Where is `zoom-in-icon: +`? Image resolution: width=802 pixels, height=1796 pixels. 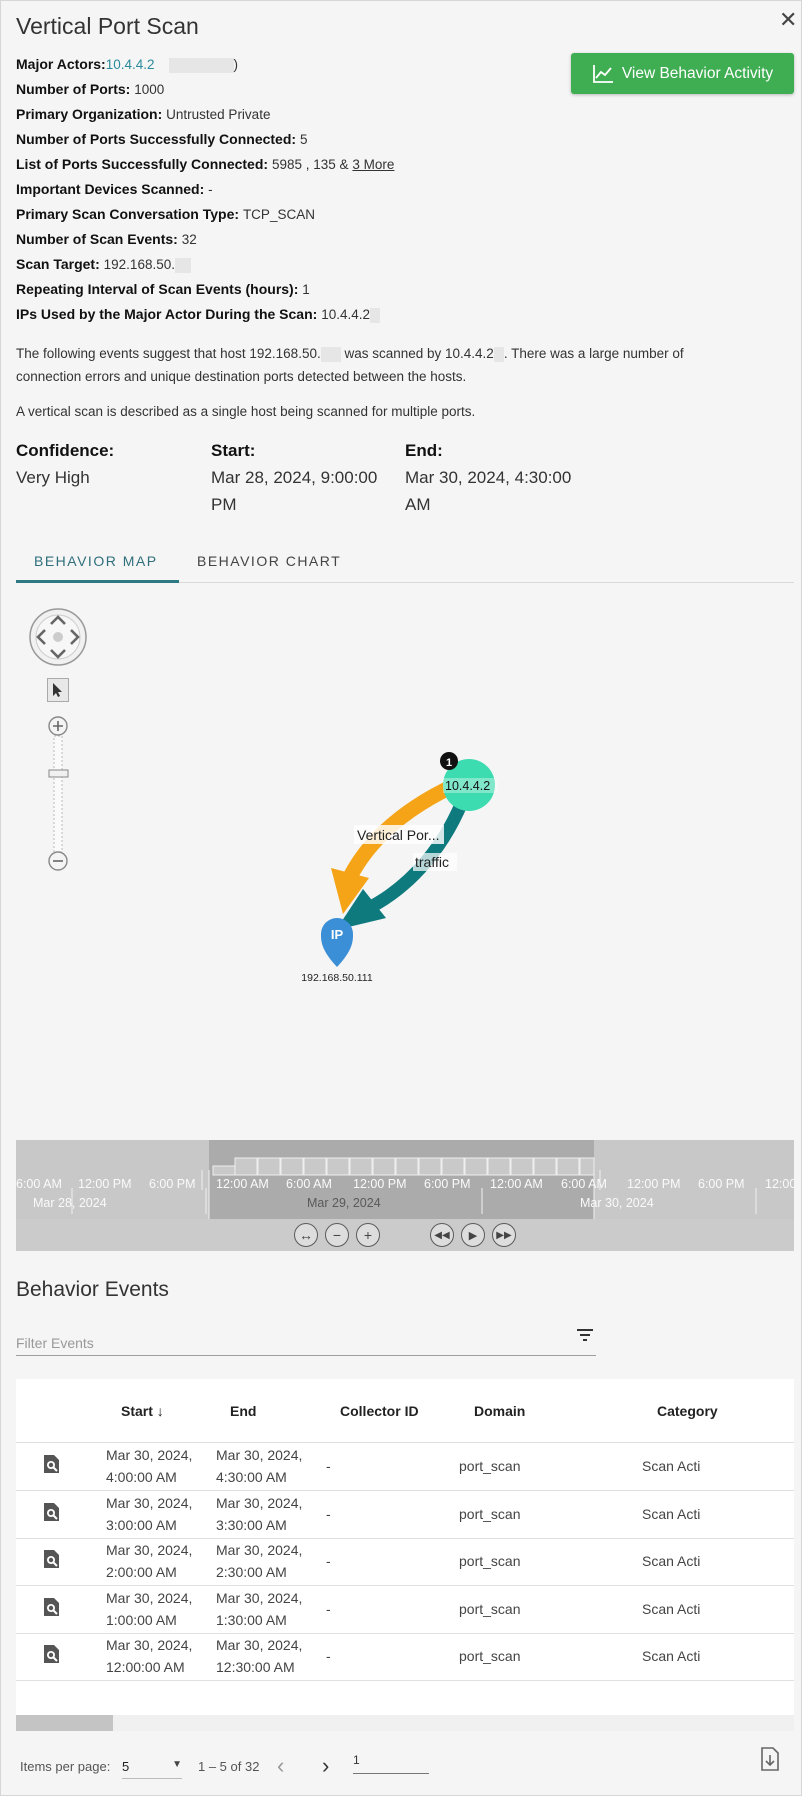
zoom-in-icon: + is located at coordinates (368, 1235).